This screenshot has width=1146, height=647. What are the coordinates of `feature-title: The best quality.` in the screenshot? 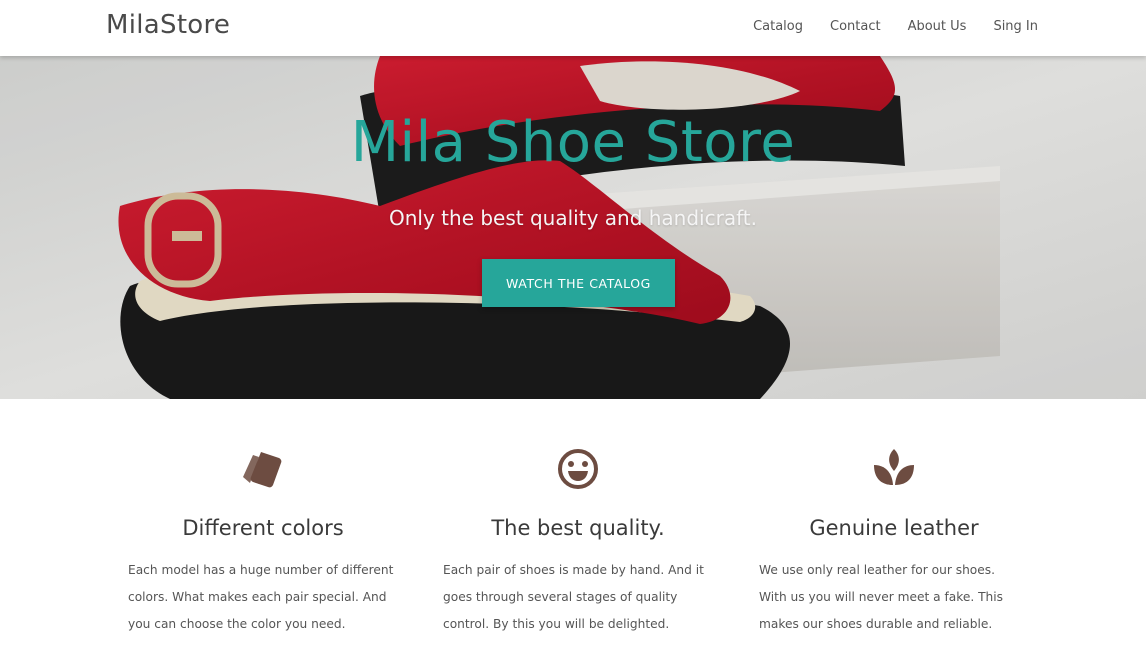 It's located at (578, 528).